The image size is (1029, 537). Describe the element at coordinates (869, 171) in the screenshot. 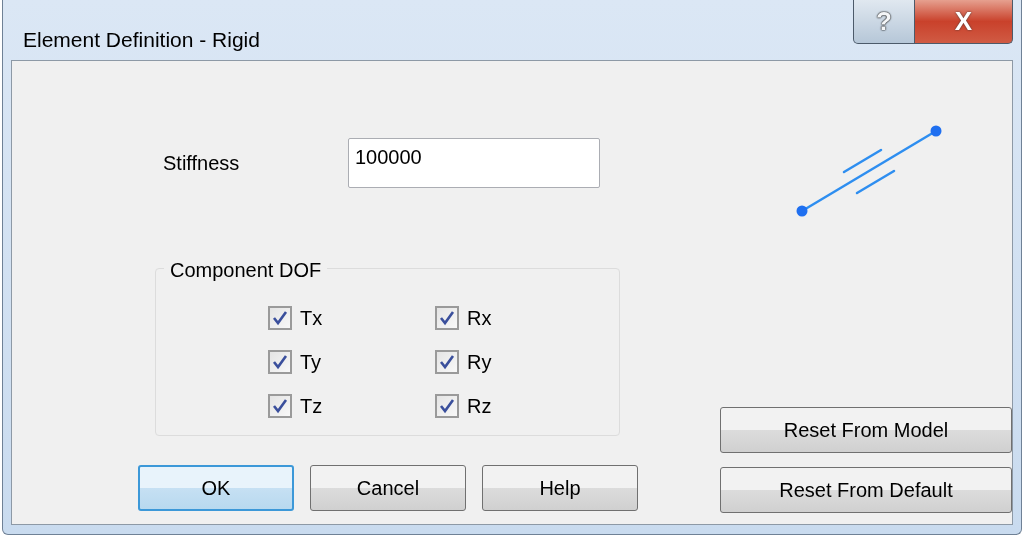

I see `rigid-element-icon` at that location.